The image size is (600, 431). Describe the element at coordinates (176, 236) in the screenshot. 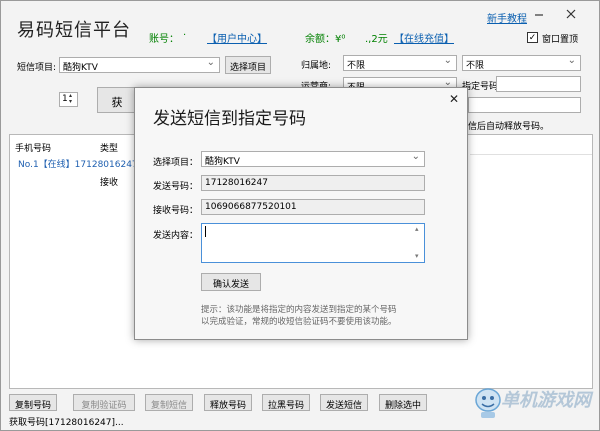

I see `content-label: 发送内容：` at that location.